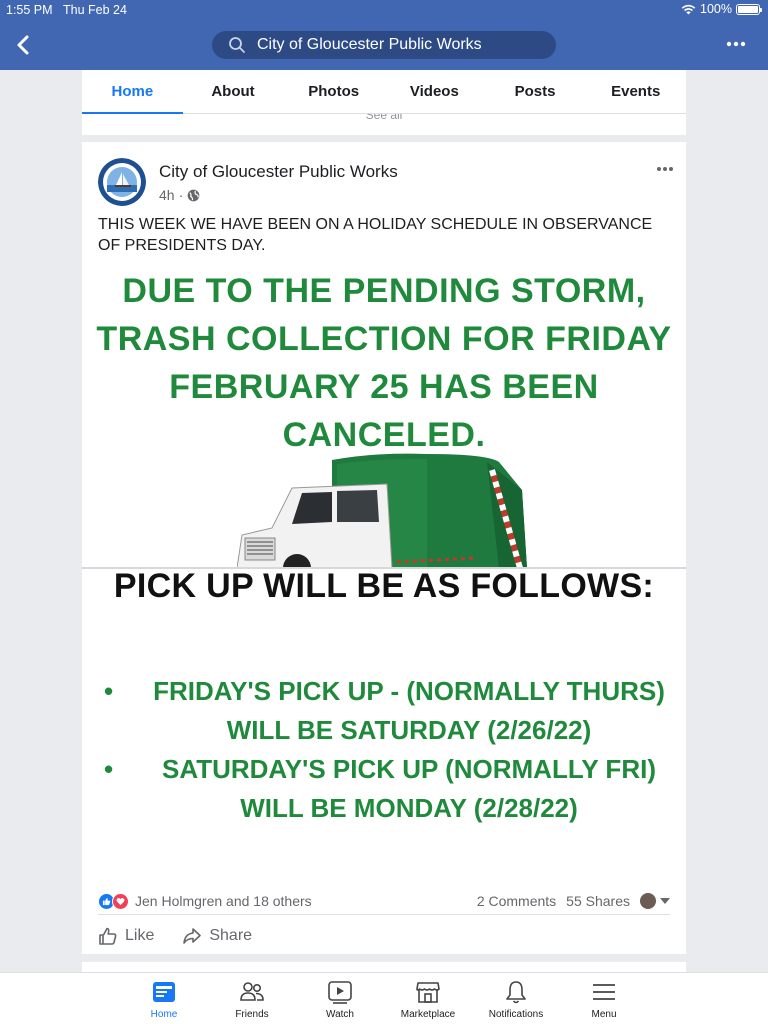 This screenshot has height=1024, width=768. I want to click on share-button: Share, so click(217, 936).